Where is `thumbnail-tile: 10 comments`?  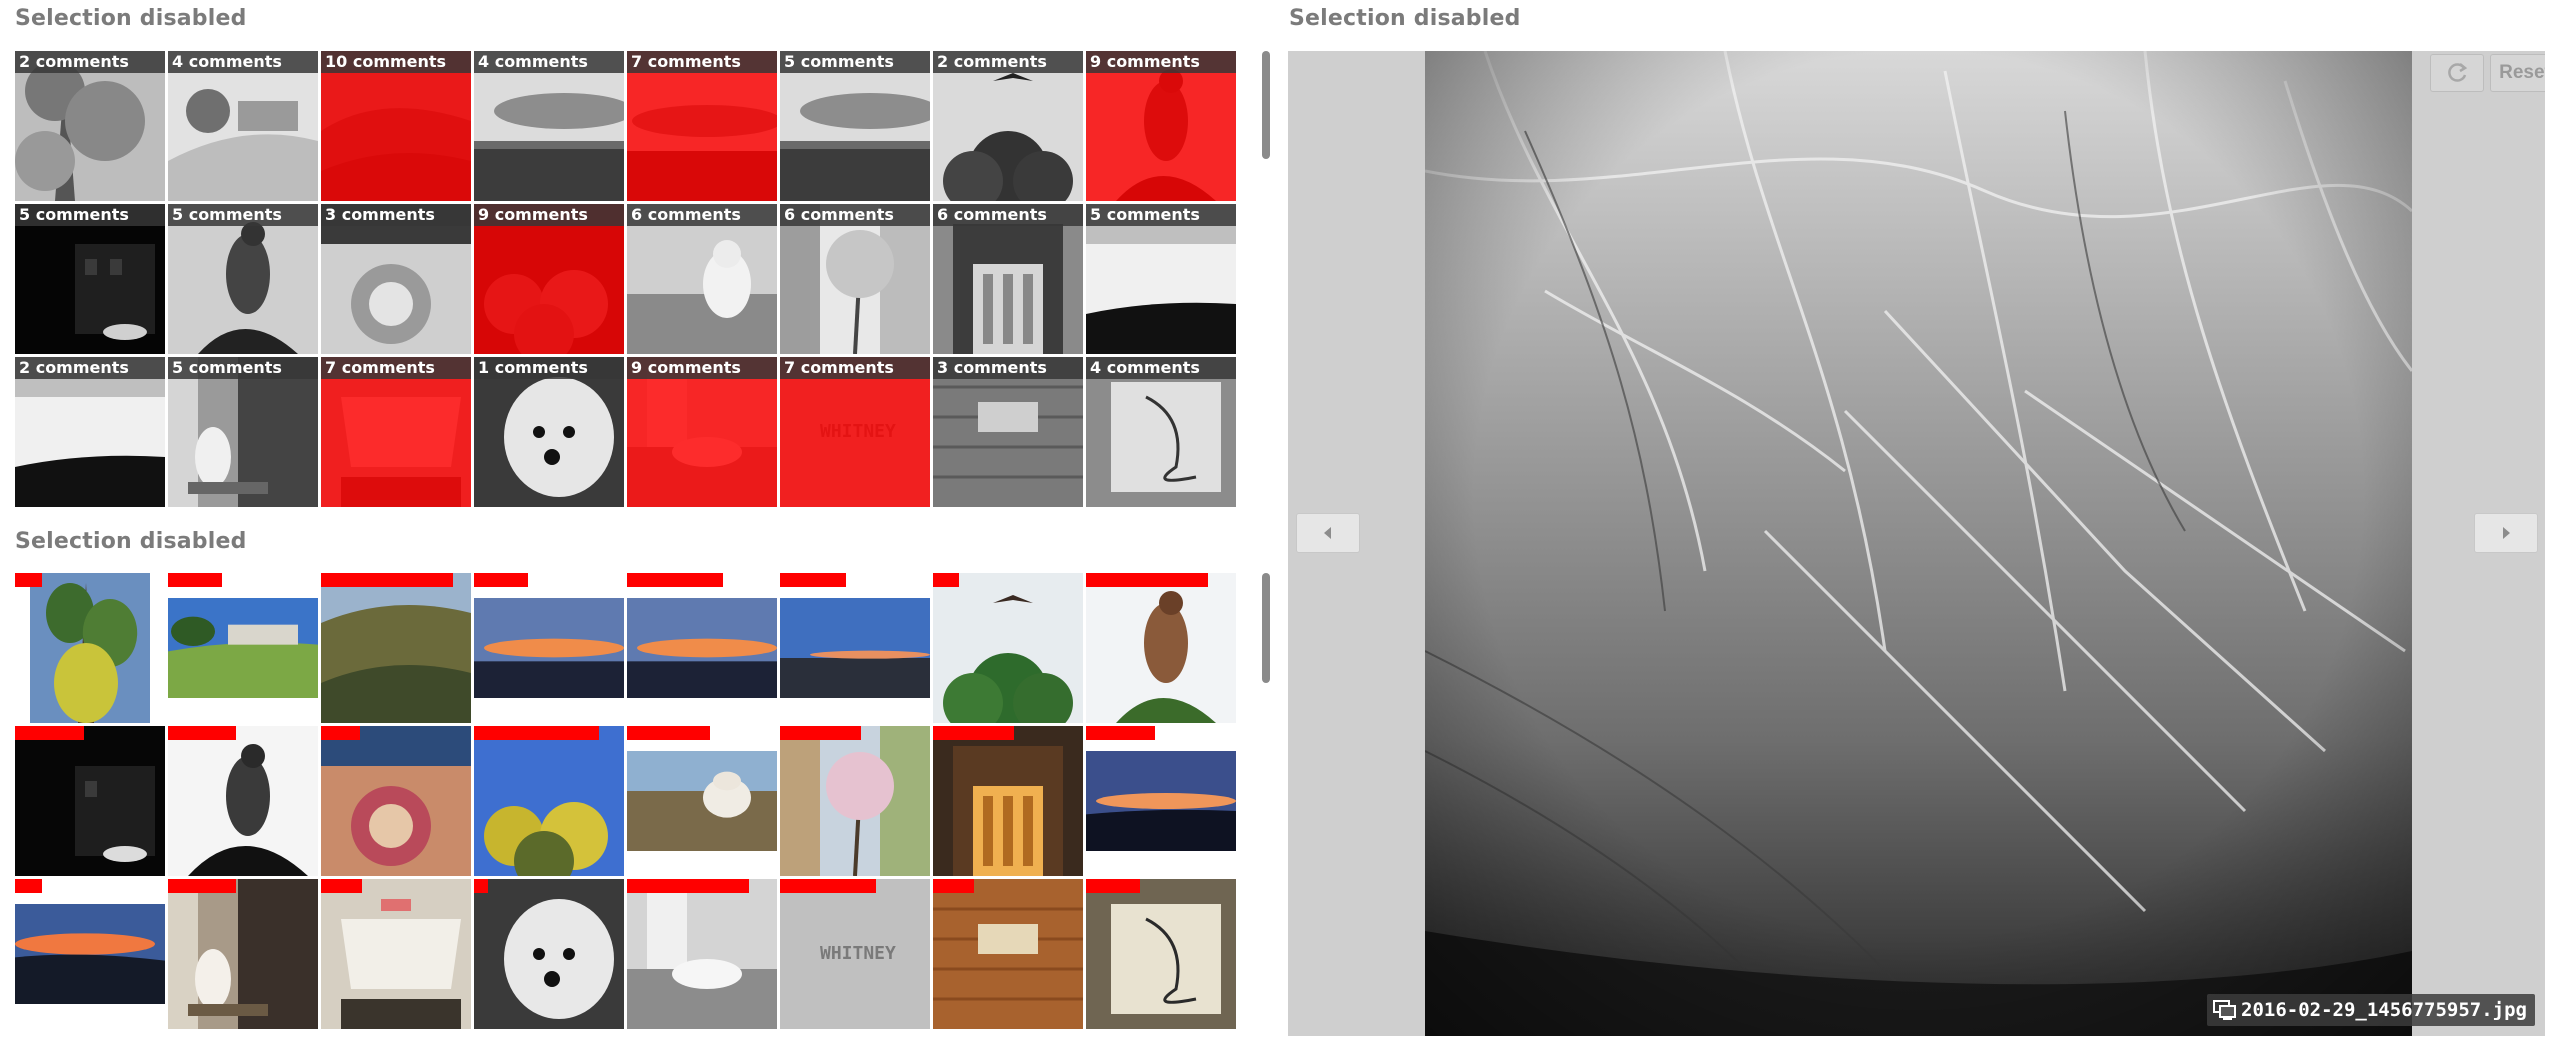 thumbnail-tile: 10 comments is located at coordinates (396, 126).